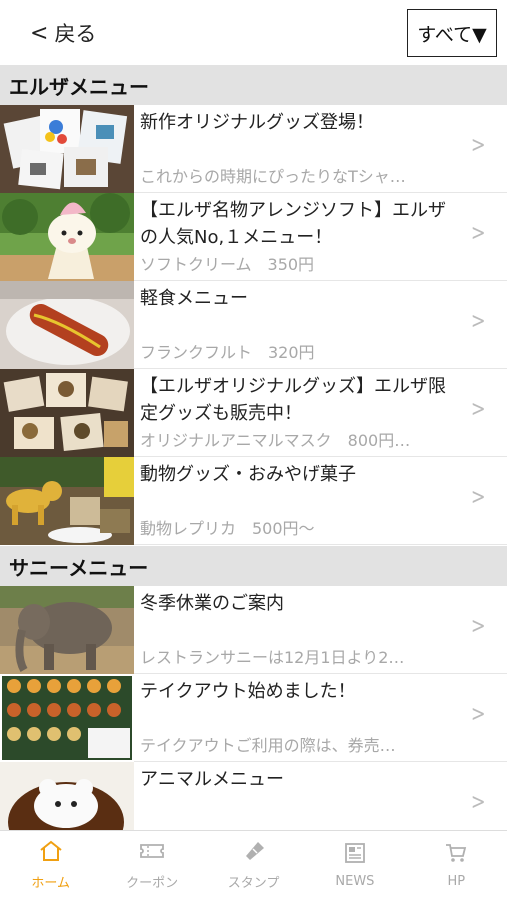 This screenshot has height=900, width=507. What do you see at coordinates (75, 34) in the screenshot?
I see `back-label: 戻る` at bounding box center [75, 34].